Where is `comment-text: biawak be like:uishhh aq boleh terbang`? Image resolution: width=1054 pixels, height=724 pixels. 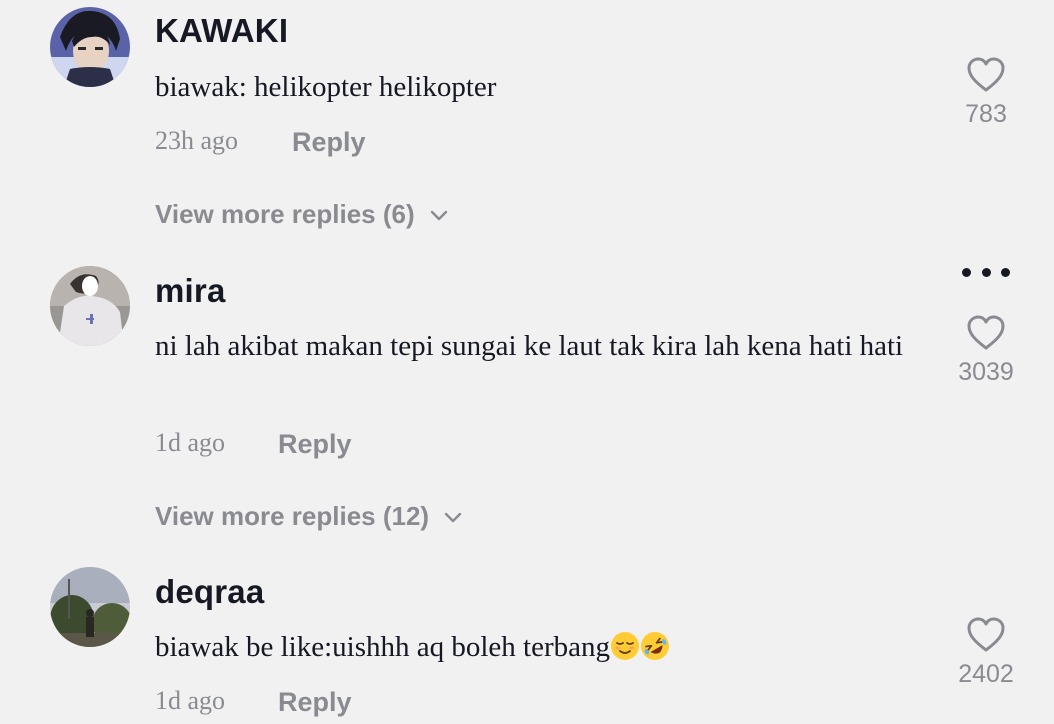 comment-text: biawak be like:uishhh aq boleh terbang is located at coordinates (545, 647).